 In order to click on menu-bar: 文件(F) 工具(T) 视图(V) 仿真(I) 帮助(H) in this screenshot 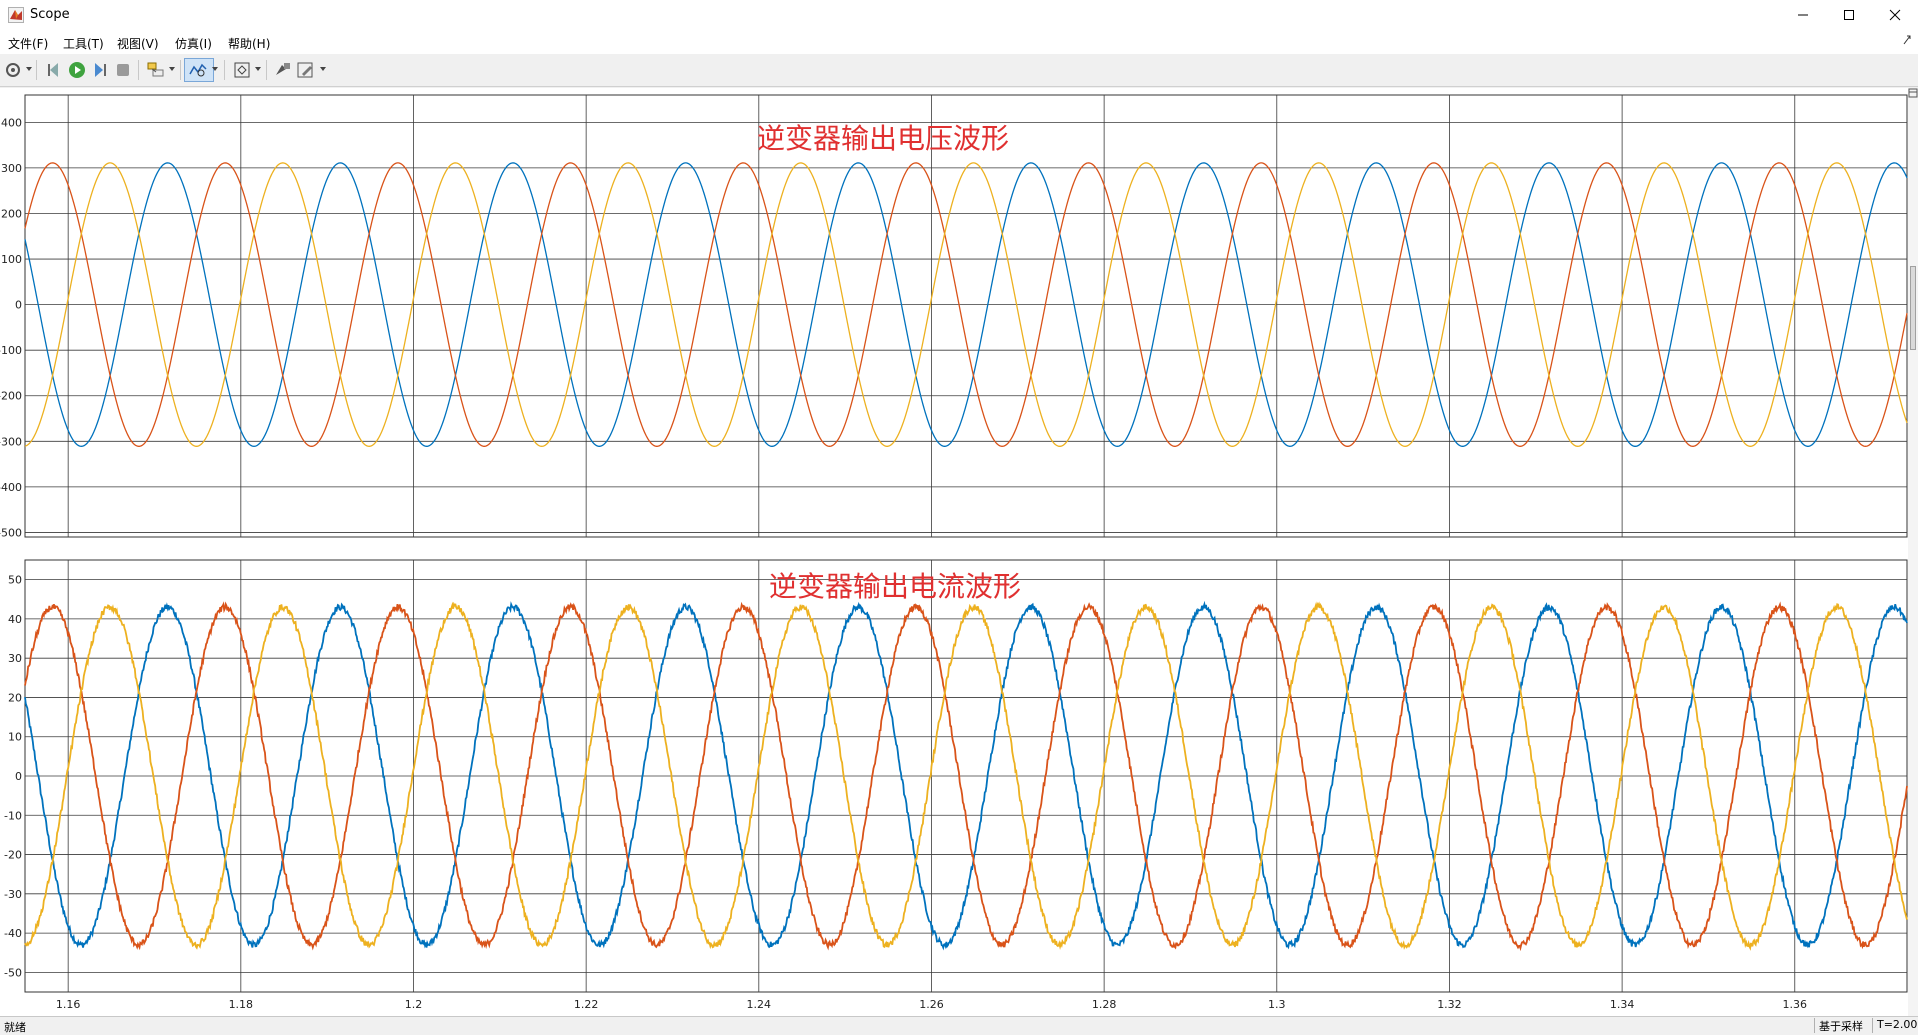, I will do `click(959, 42)`.